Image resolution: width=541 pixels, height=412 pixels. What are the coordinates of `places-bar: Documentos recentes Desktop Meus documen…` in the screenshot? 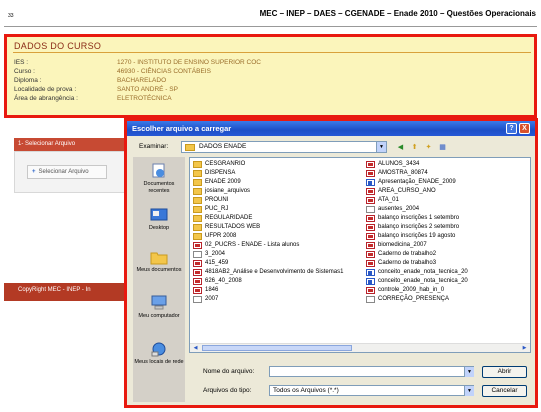 It's located at (159, 279).